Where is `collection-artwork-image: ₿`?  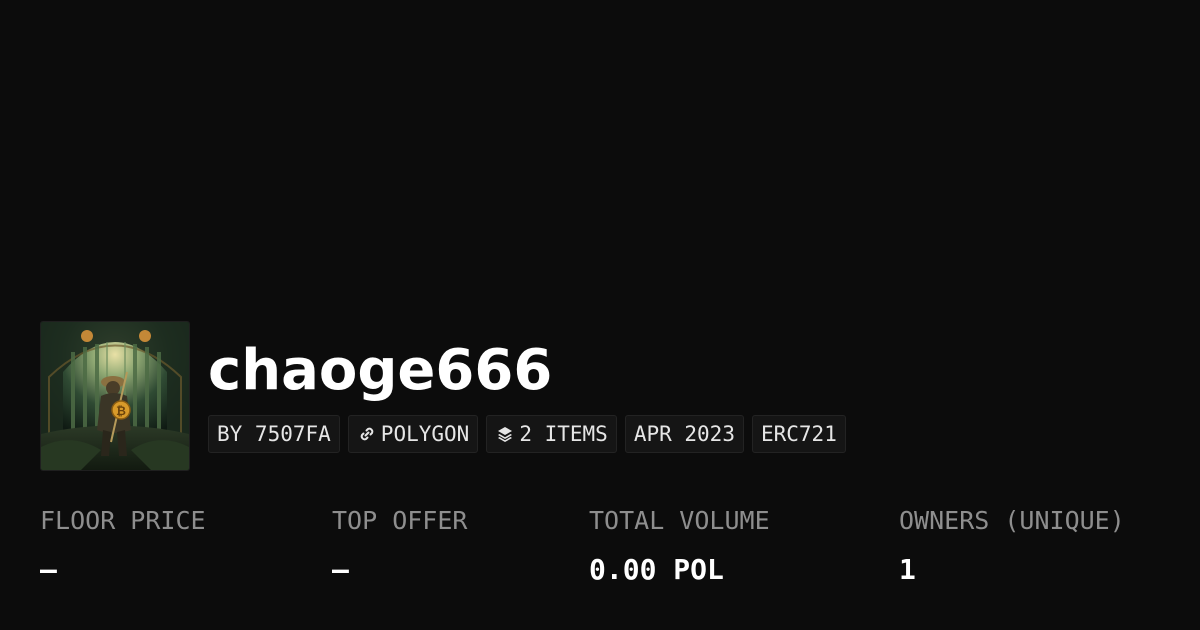 collection-artwork-image: ₿ is located at coordinates (115, 396).